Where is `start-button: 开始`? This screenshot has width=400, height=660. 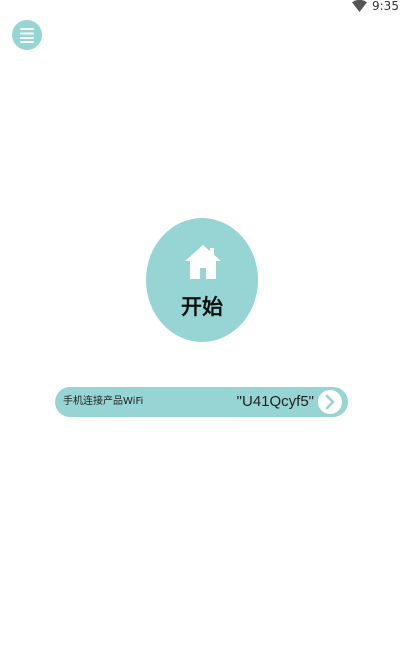 start-button: 开始 is located at coordinates (202, 280).